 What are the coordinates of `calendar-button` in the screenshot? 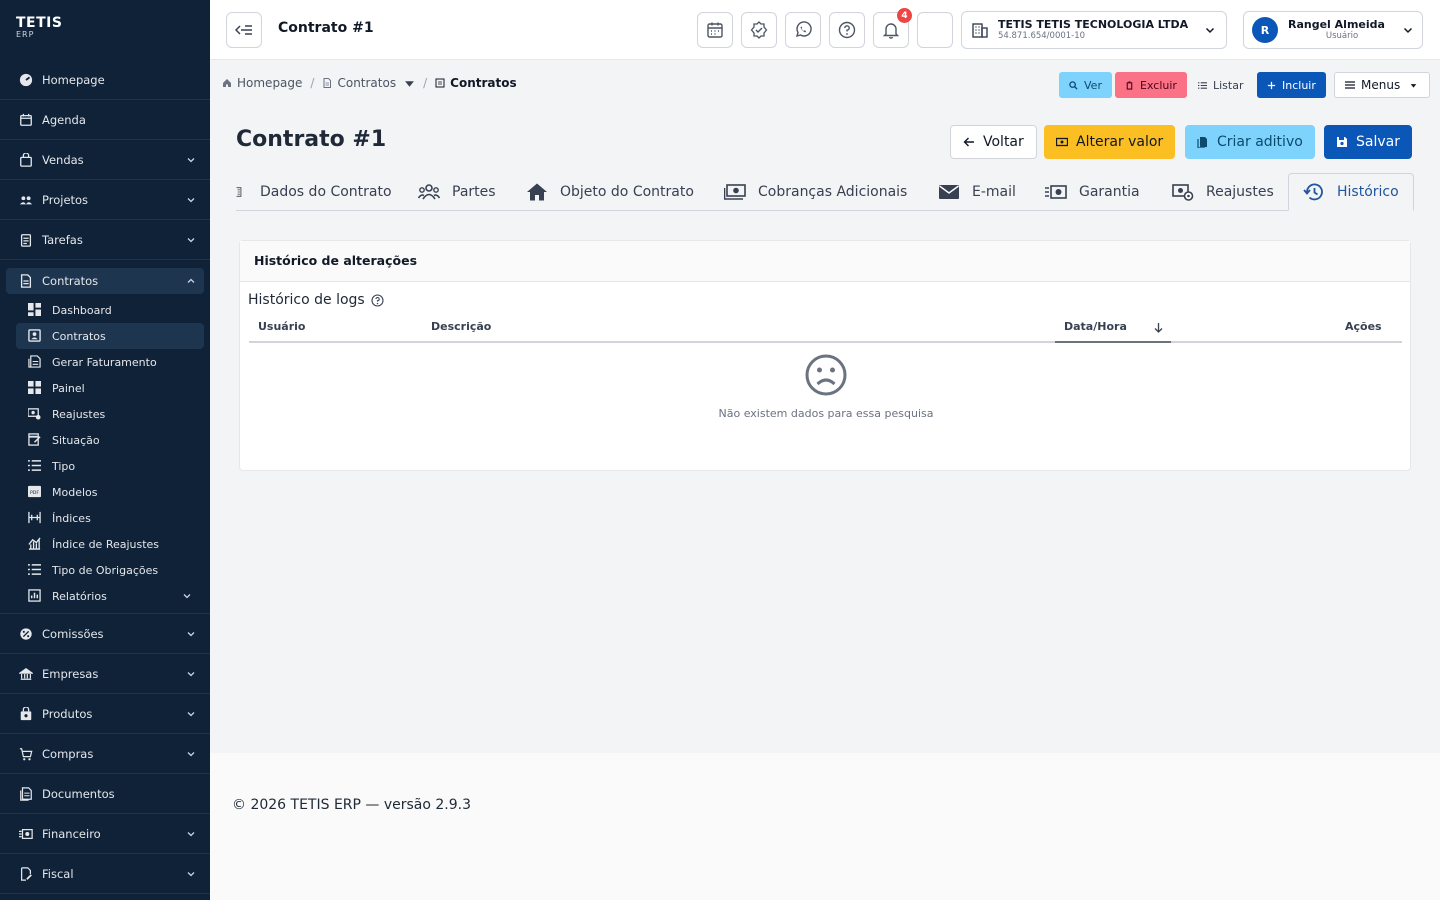 It's located at (715, 30).